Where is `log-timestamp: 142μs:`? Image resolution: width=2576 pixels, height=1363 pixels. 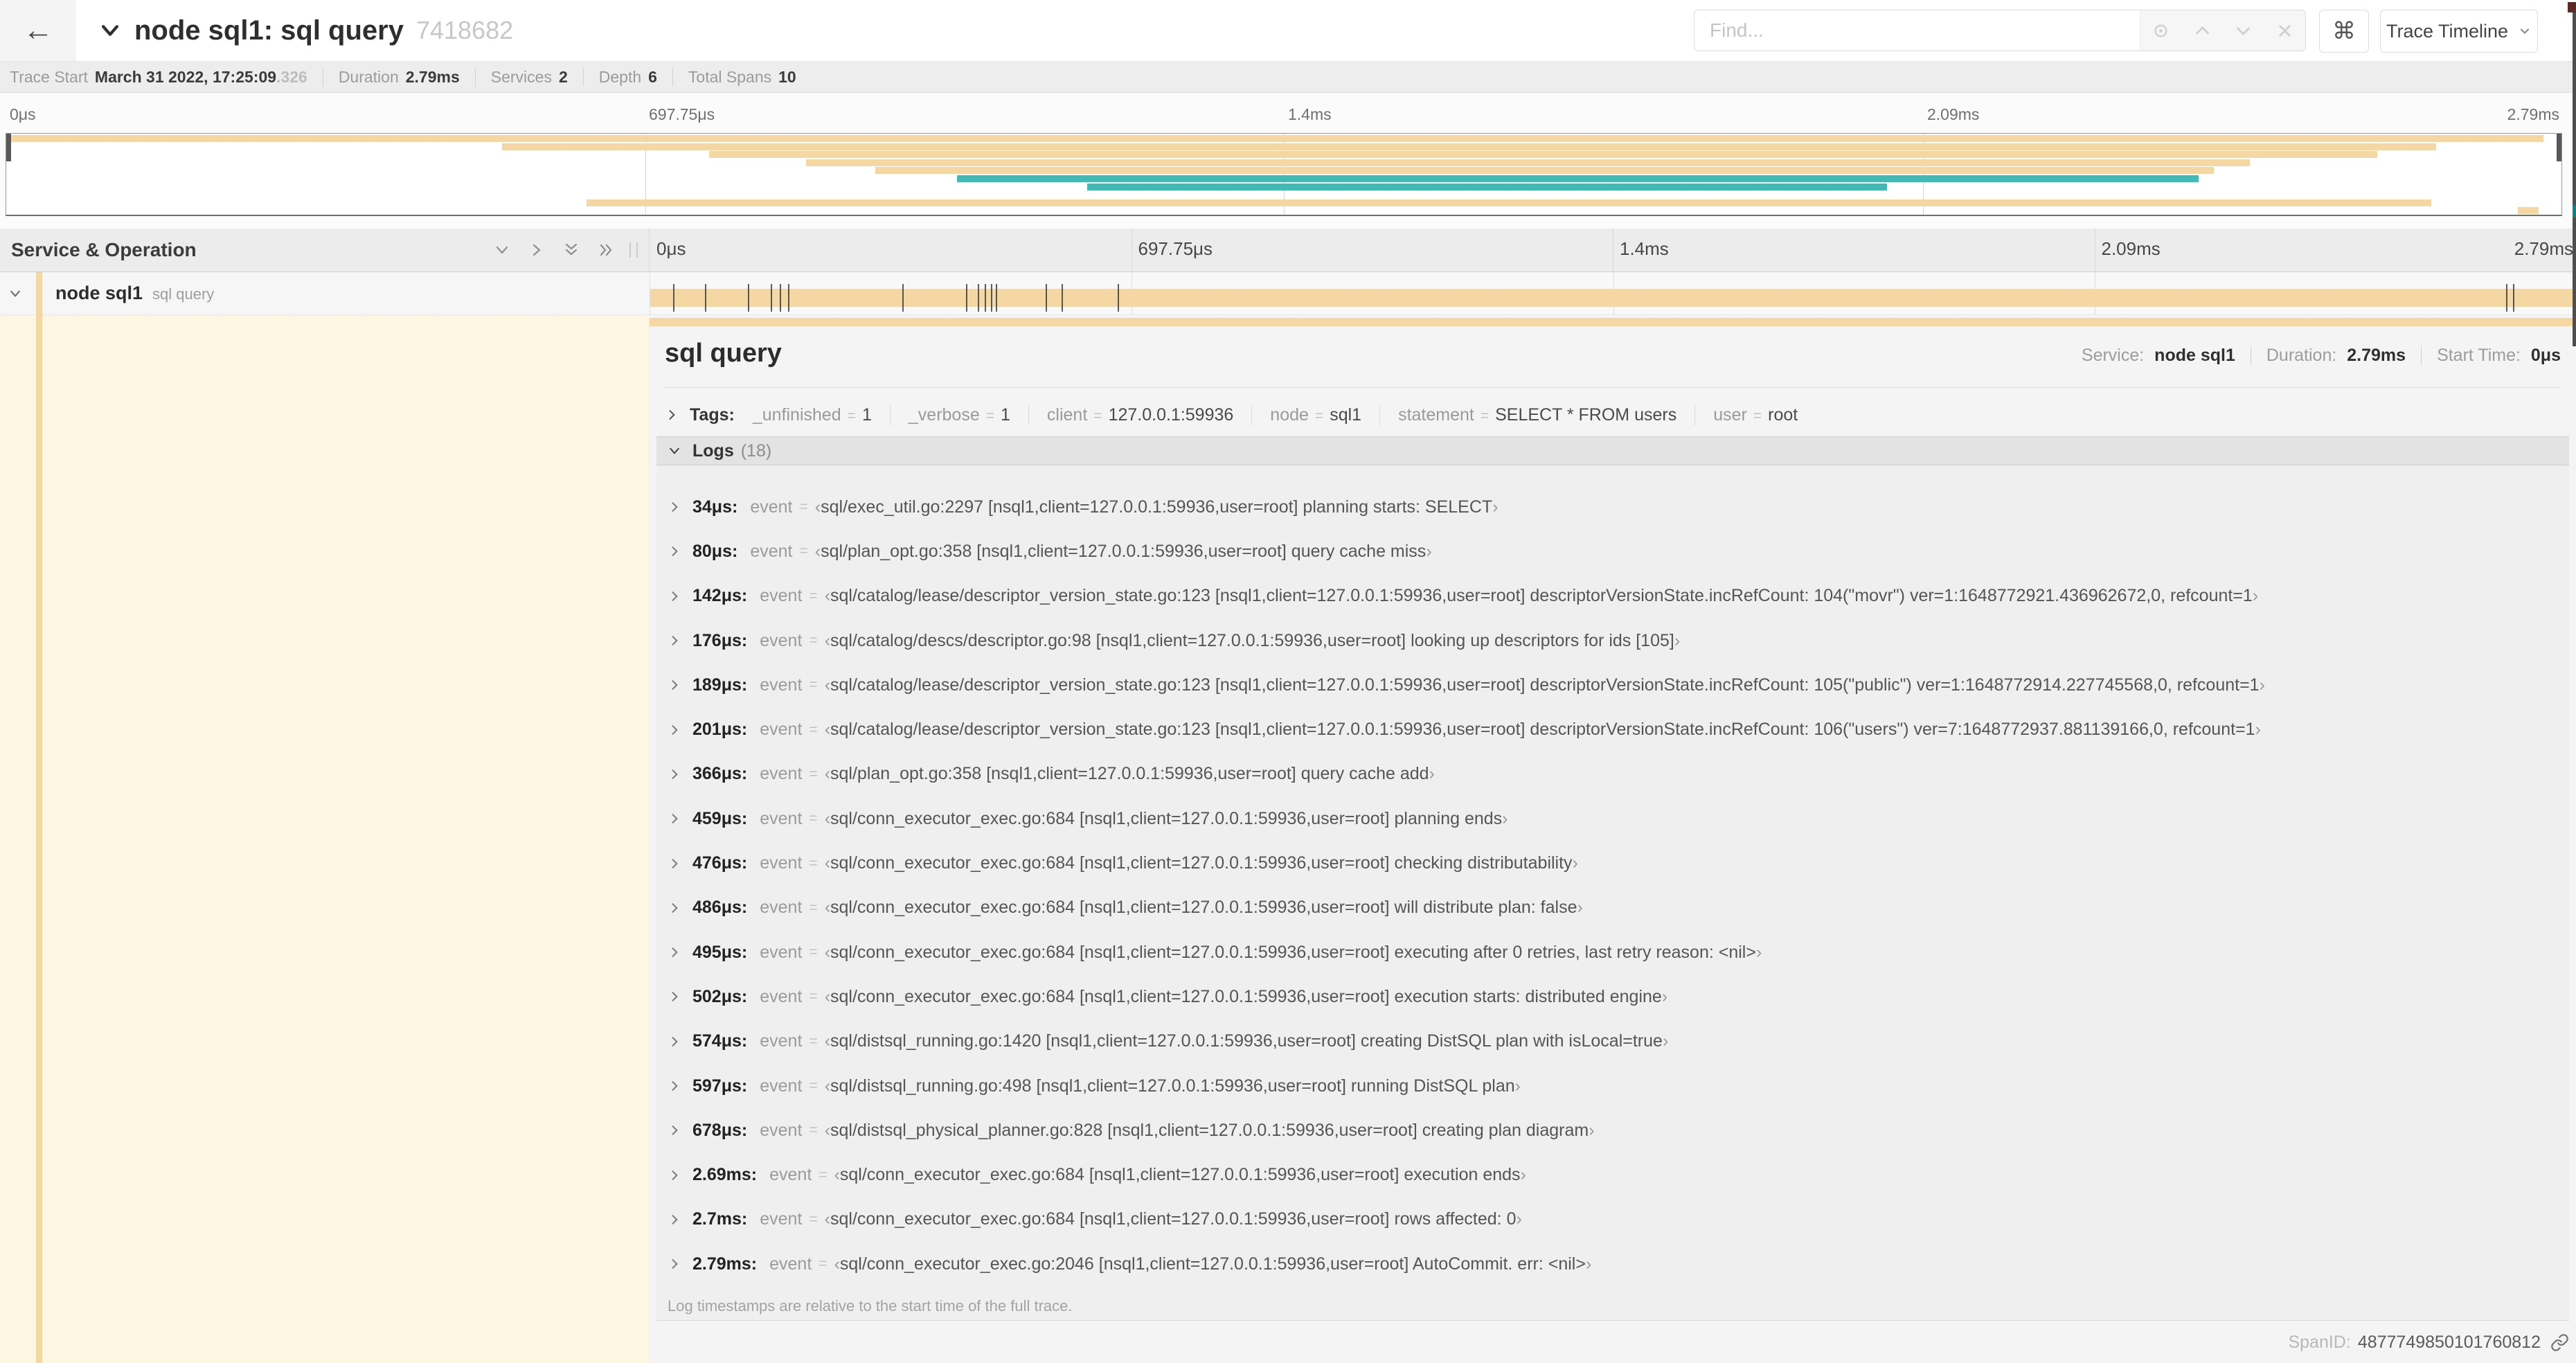
log-timestamp: 142μs: is located at coordinates (720, 596).